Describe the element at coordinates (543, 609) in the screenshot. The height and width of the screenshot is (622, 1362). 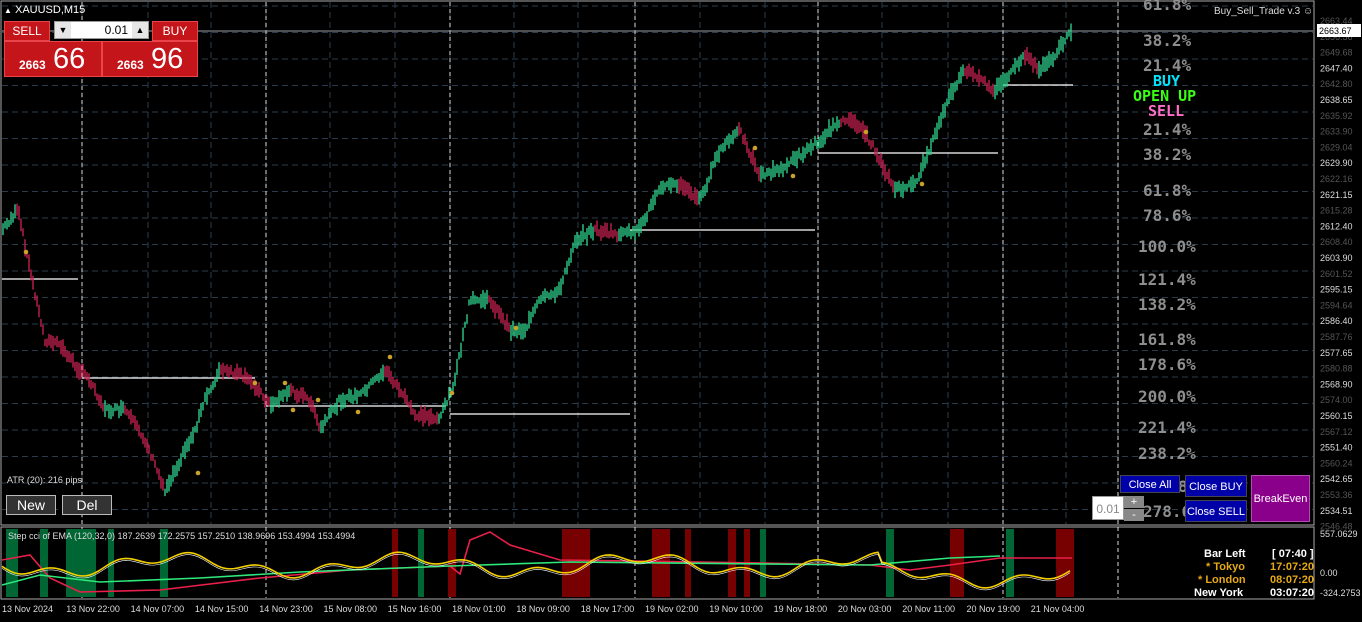
I see `time-label: 18 Nov 09:00` at that location.